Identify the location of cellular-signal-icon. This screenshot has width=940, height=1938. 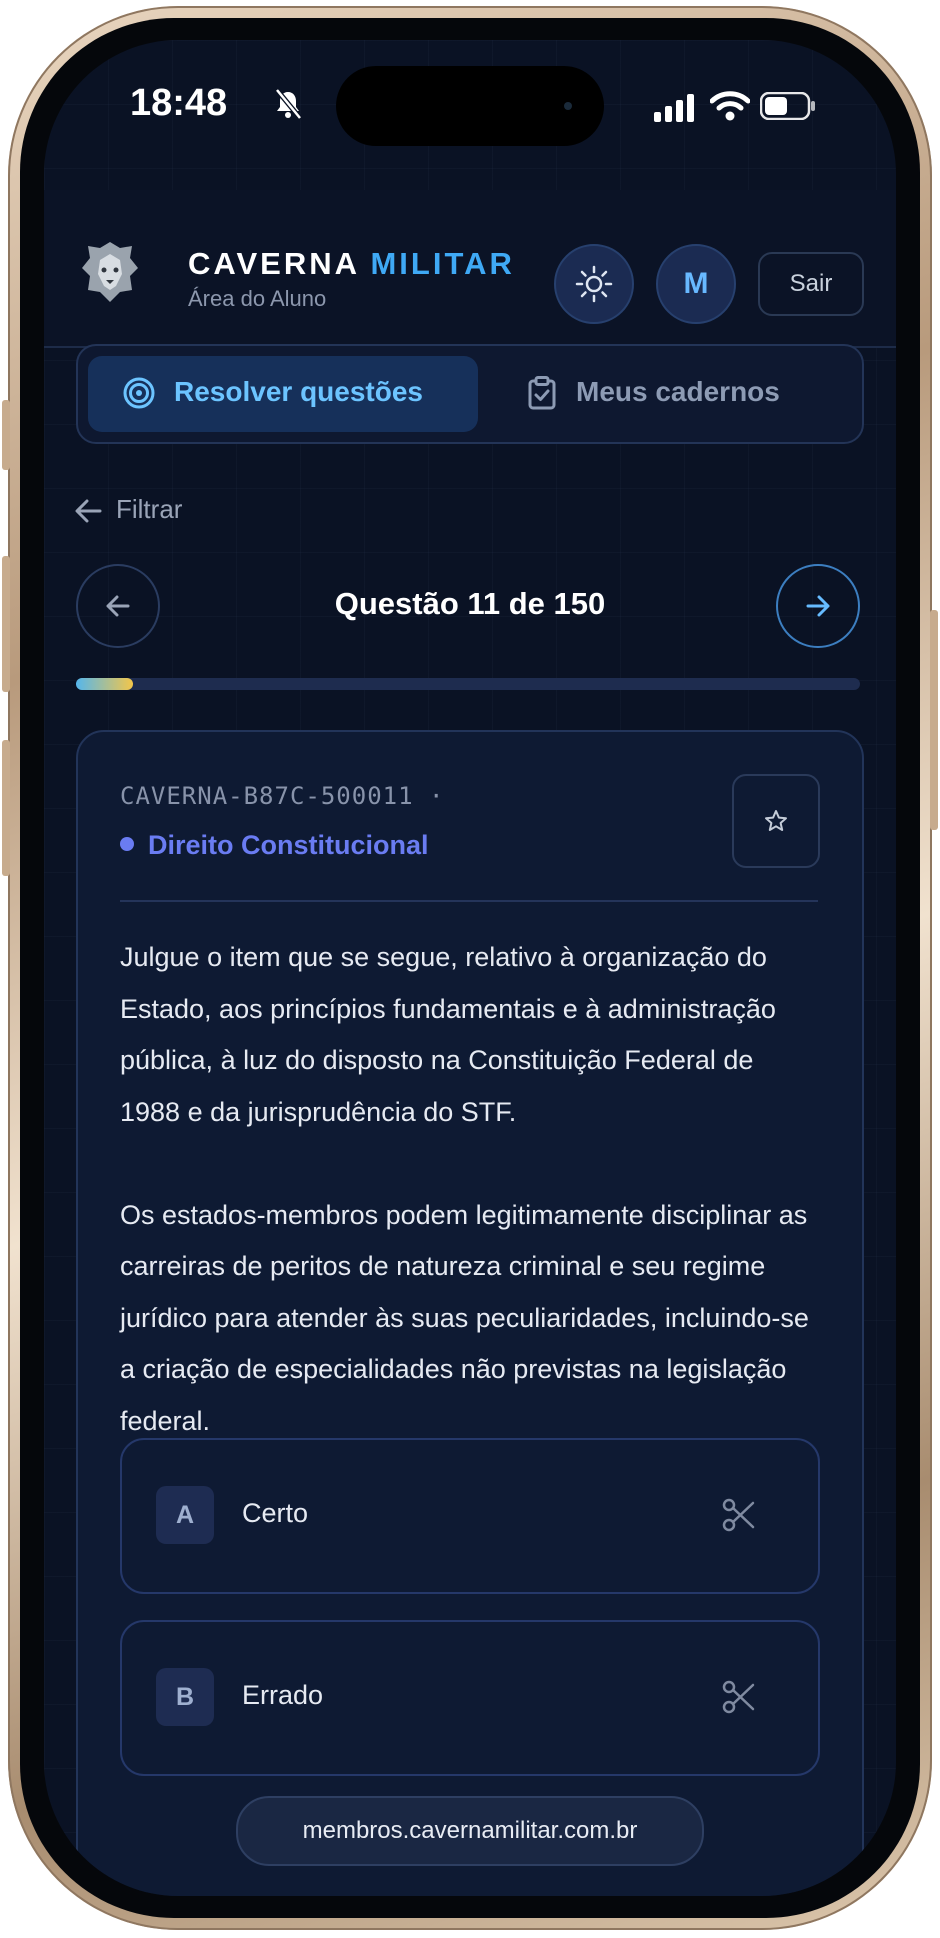
(676, 110).